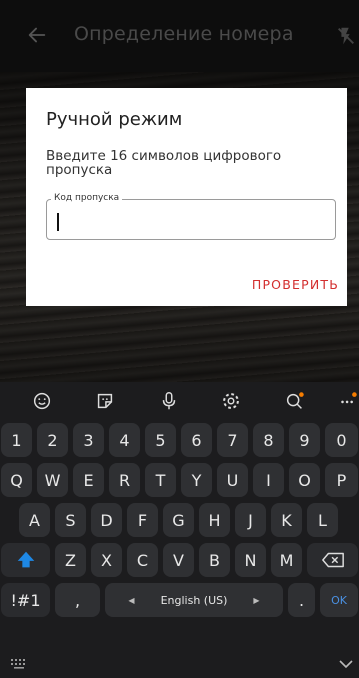 This screenshot has height=678, width=359. Describe the element at coordinates (250, 560) in the screenshot. I see `key-n: N` at that location.